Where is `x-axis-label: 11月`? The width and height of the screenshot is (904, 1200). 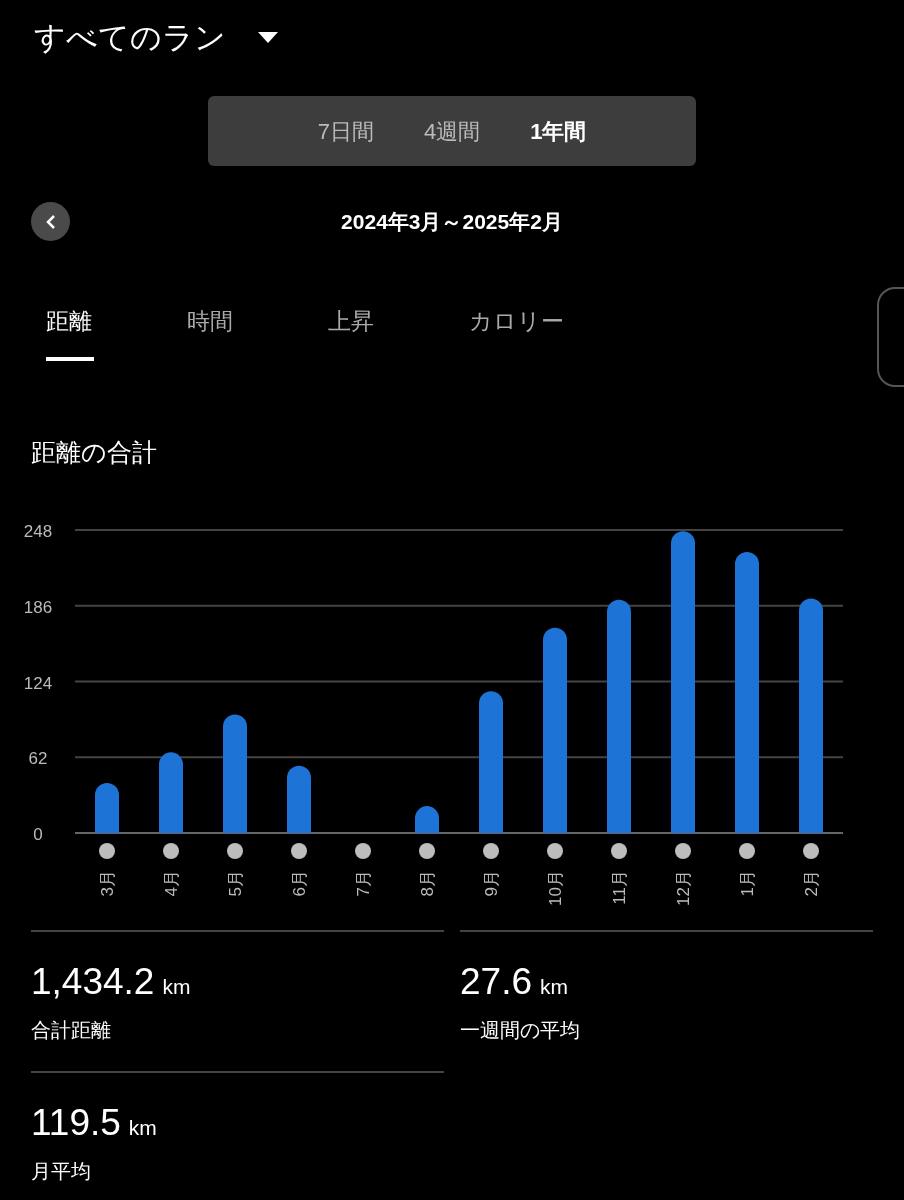
x-axis-label: 11月 is located at coordinates (619, 887).